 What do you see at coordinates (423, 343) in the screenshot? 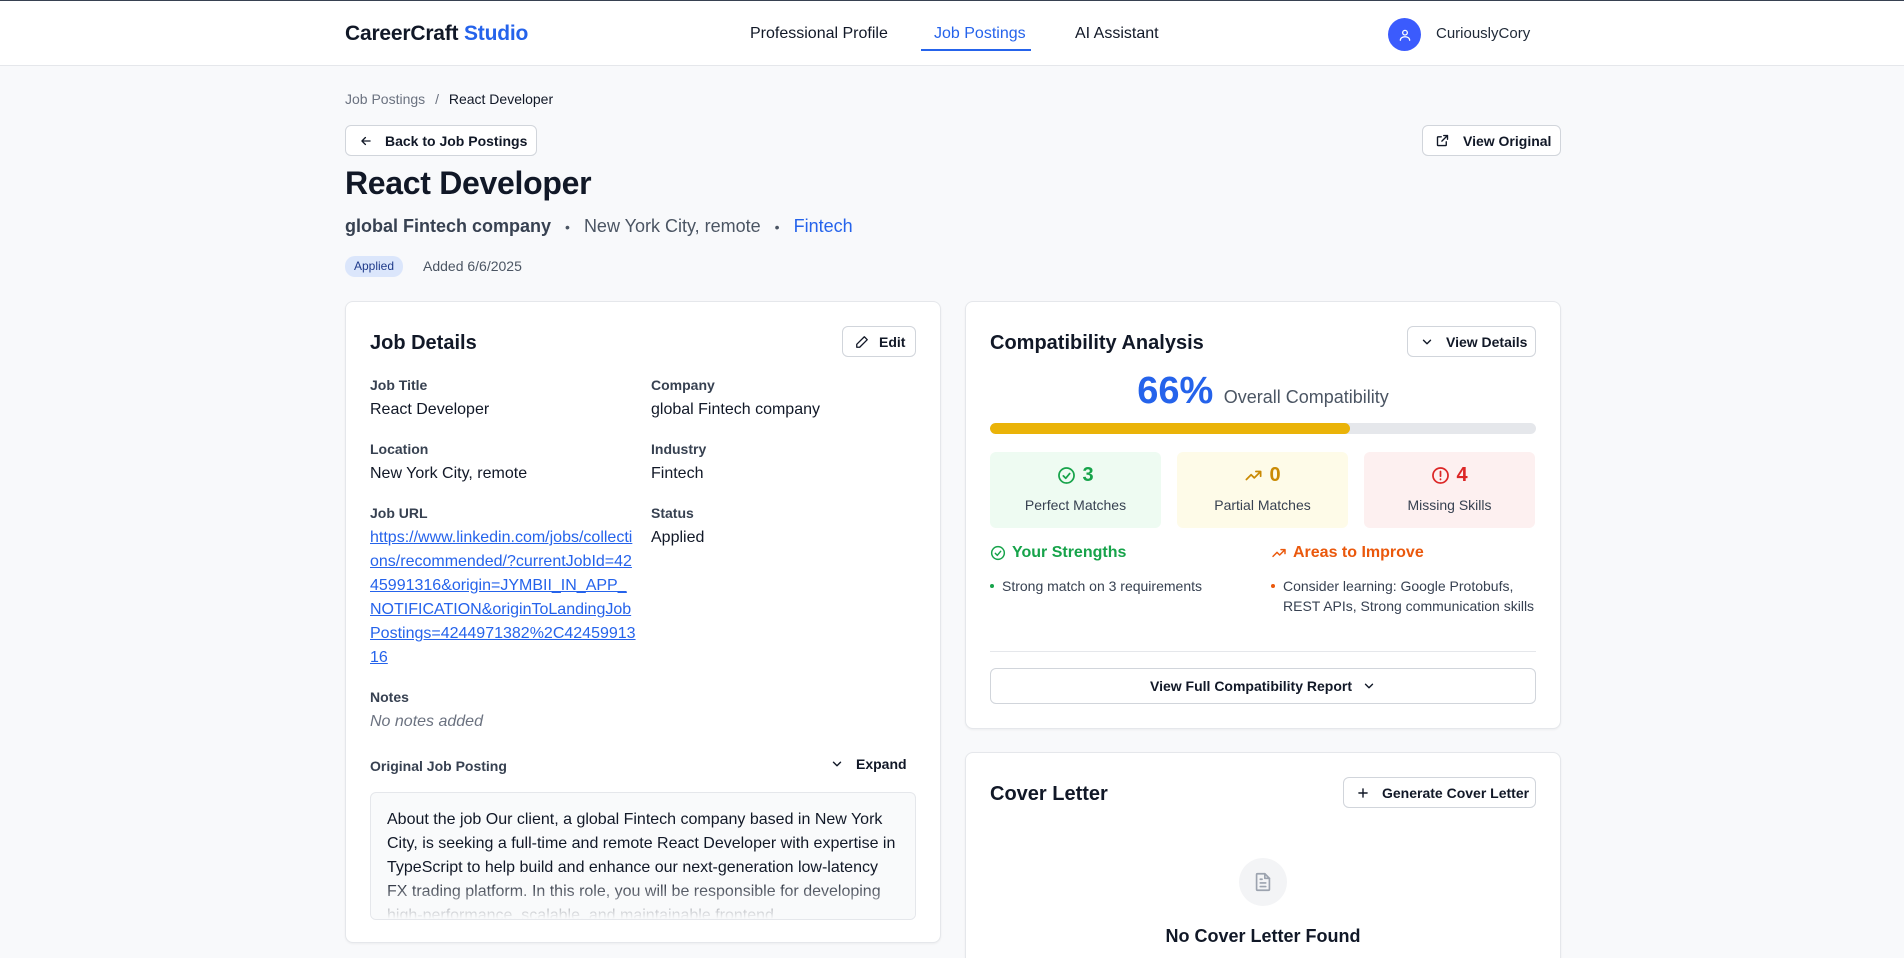
I see `job-details-heading: Job Details` at bounding box center [423, 343].